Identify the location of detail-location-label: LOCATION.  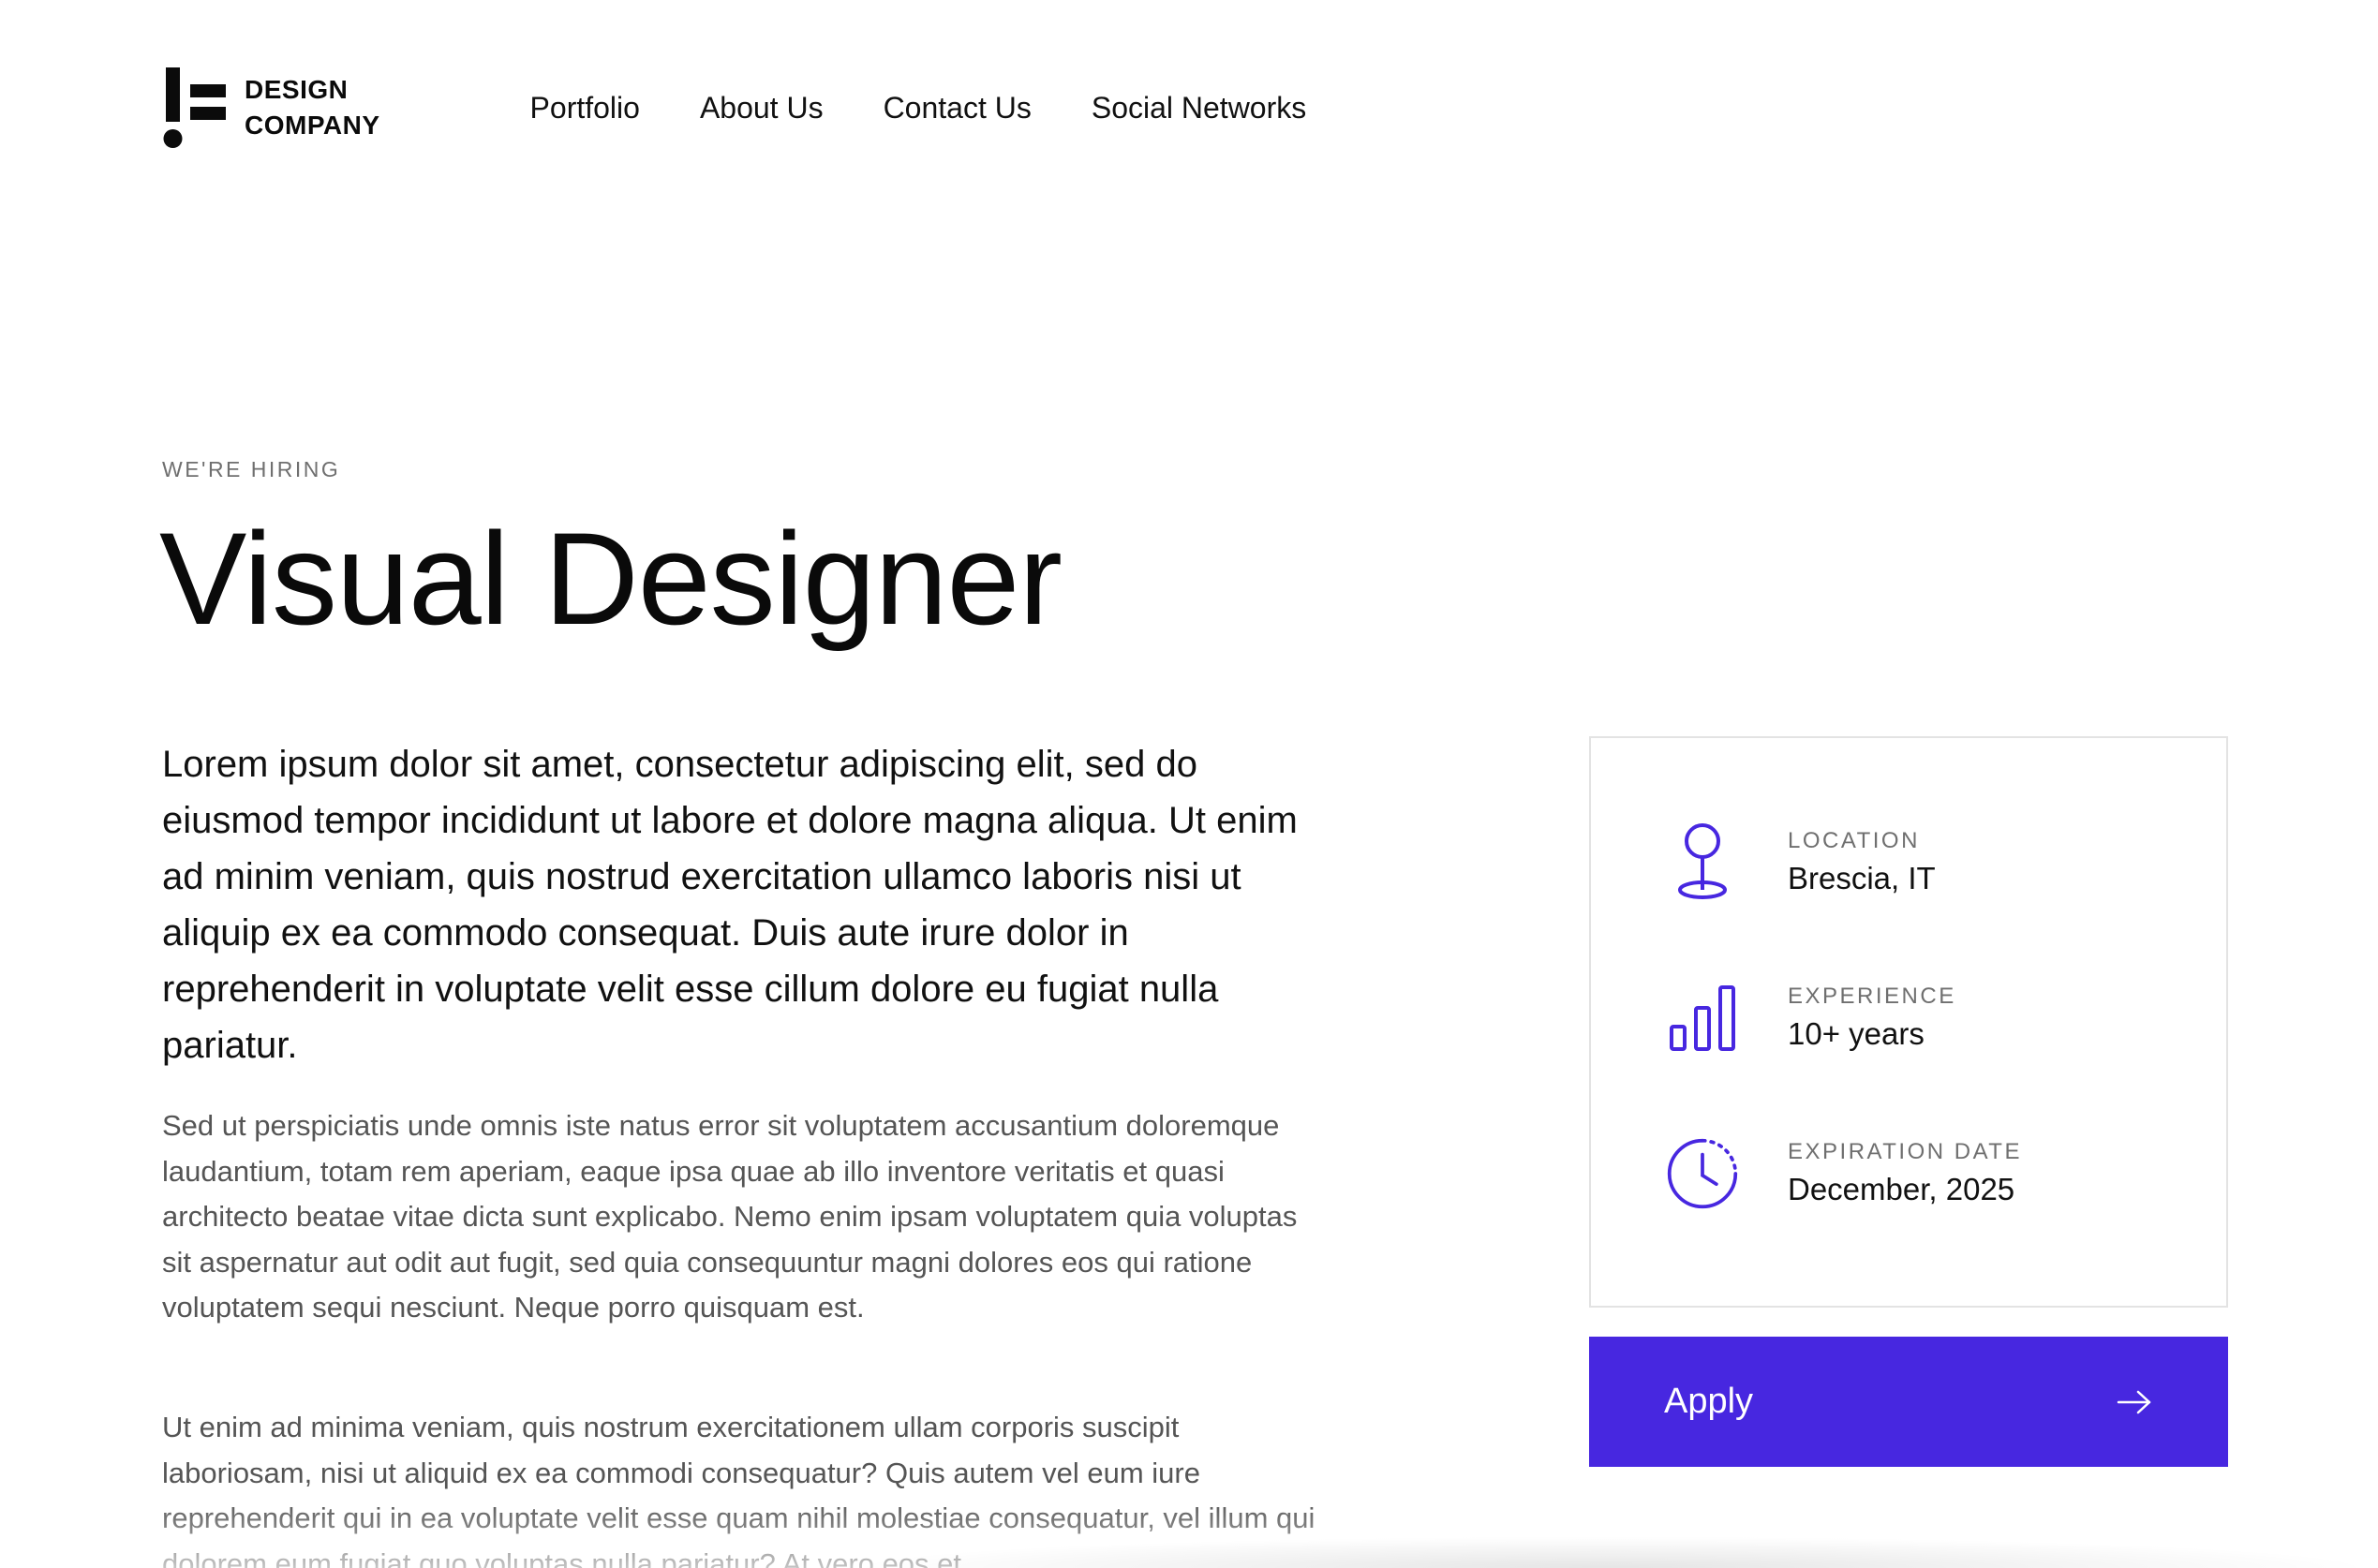
(1854, 840).